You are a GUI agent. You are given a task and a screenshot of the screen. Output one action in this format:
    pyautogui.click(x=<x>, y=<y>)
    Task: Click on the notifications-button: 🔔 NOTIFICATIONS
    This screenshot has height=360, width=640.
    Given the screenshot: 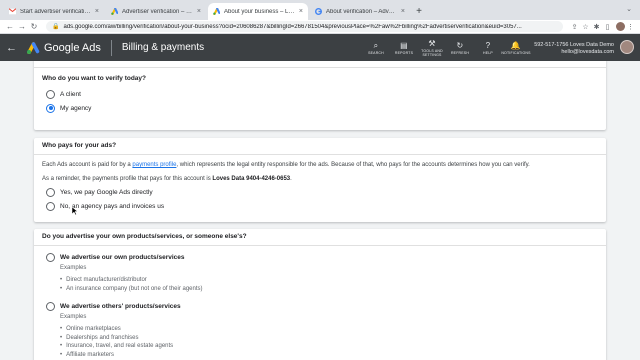 What is the action you would take?
    pyautogui.click(x=516, y=47)
    